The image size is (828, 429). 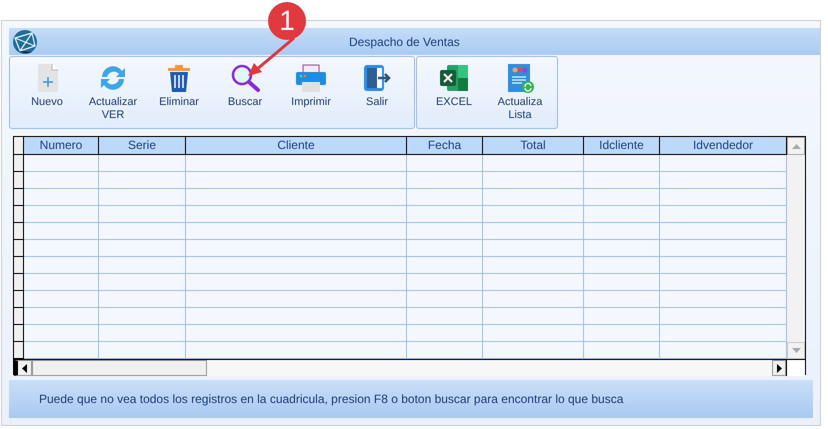 I want to click on scroll-right-button, so click(x=779, y=368).